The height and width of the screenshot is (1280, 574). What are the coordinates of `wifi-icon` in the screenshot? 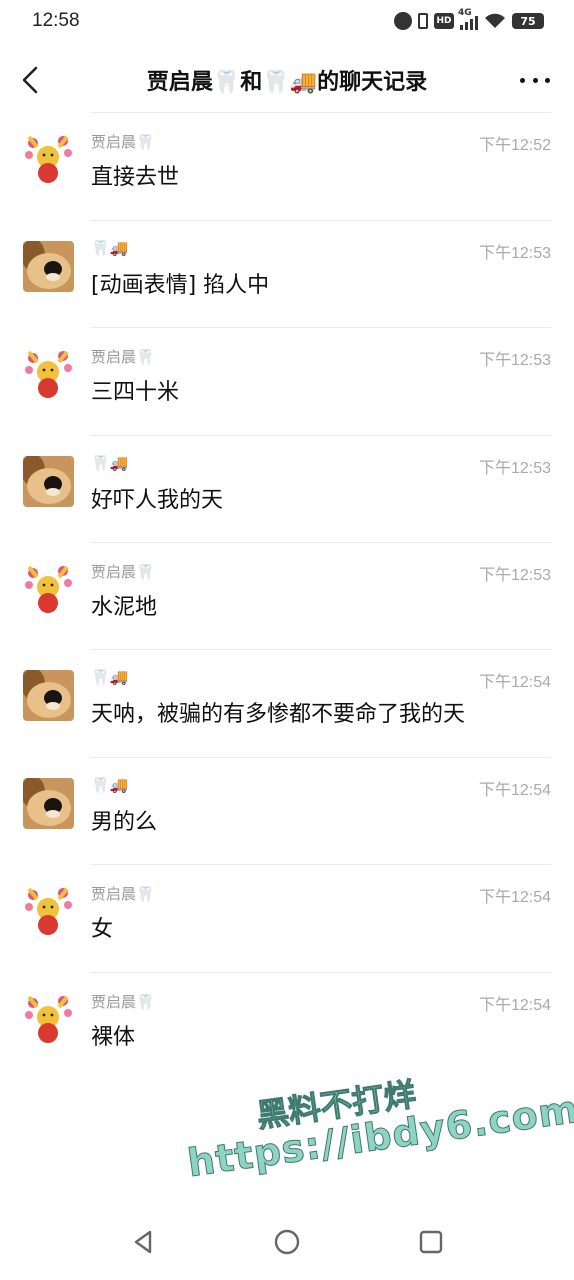 It's located at (495, 21).